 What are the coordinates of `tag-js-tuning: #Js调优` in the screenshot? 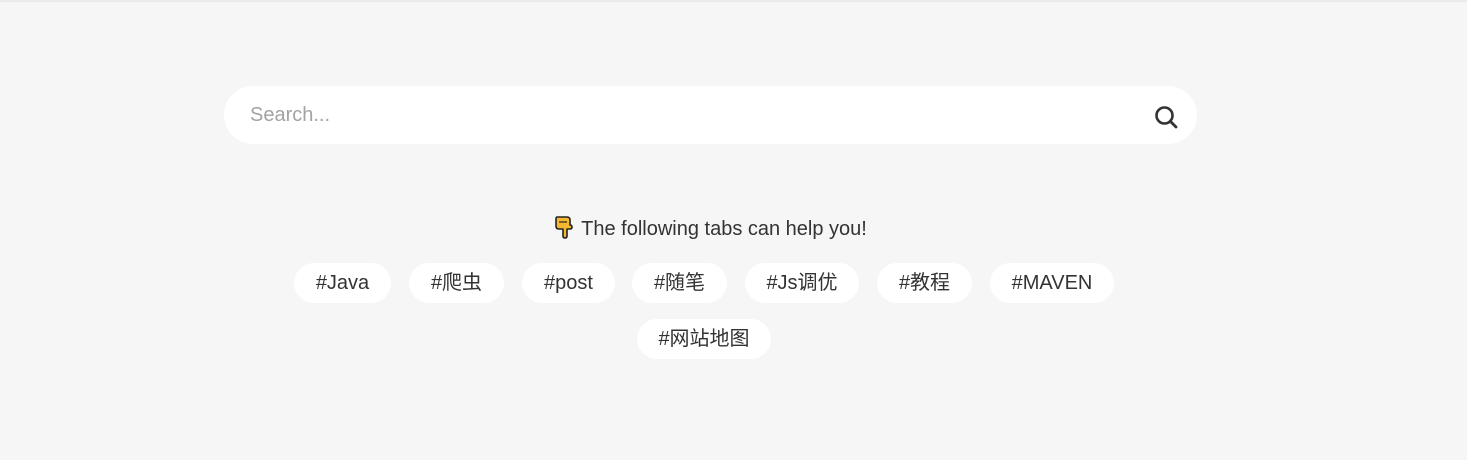 It's located at (802, 283).